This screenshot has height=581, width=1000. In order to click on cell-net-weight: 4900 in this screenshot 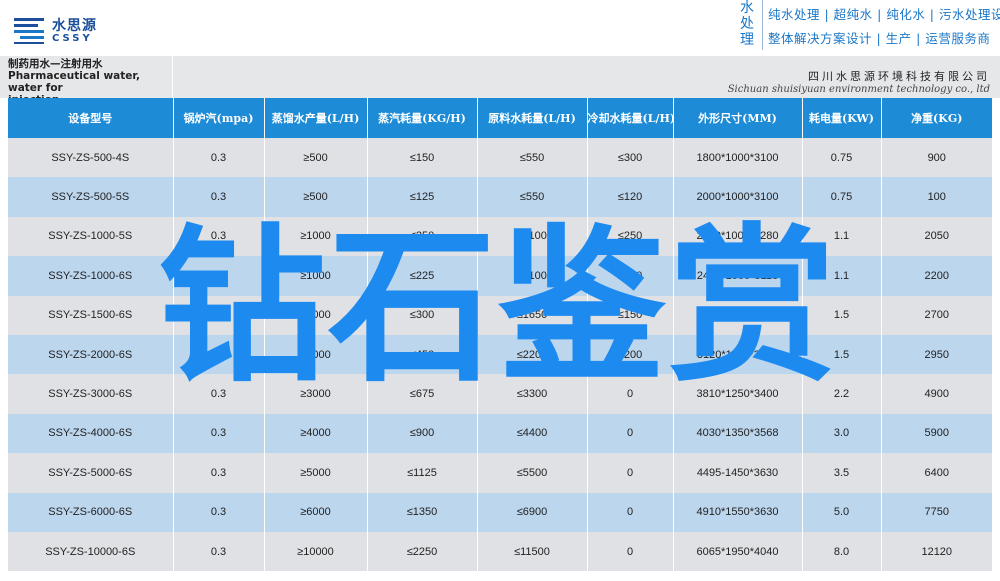, I will do `click(936, 394)`.